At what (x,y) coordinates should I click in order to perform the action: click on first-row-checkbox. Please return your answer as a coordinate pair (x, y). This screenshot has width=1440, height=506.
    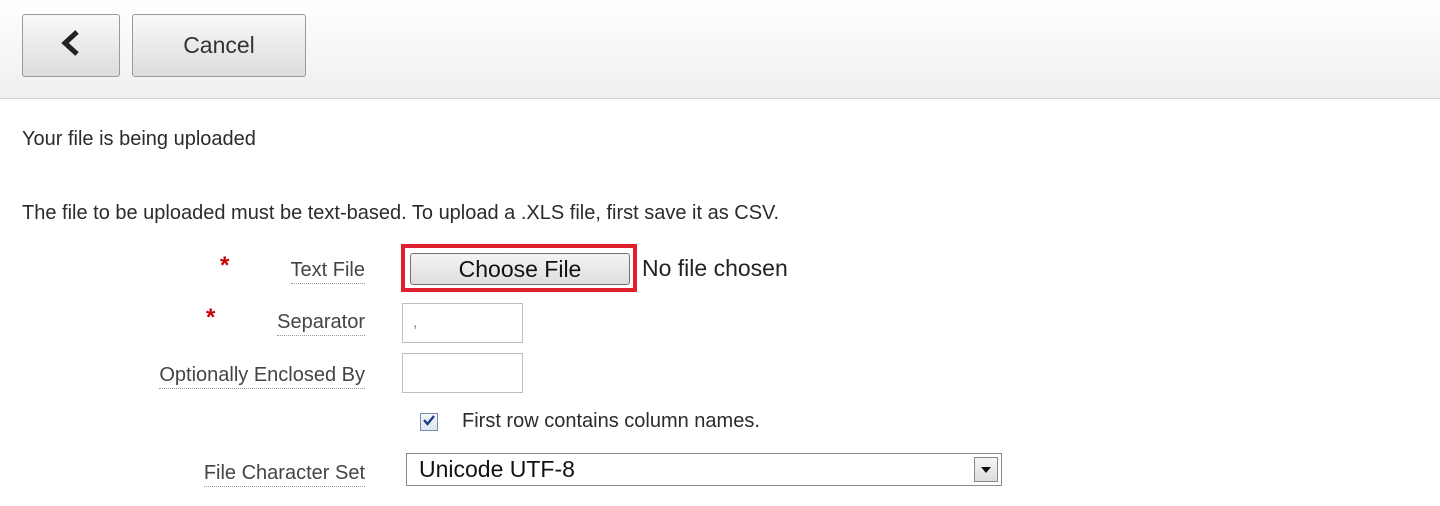
    Looking at the image, I should click on (429, 422).